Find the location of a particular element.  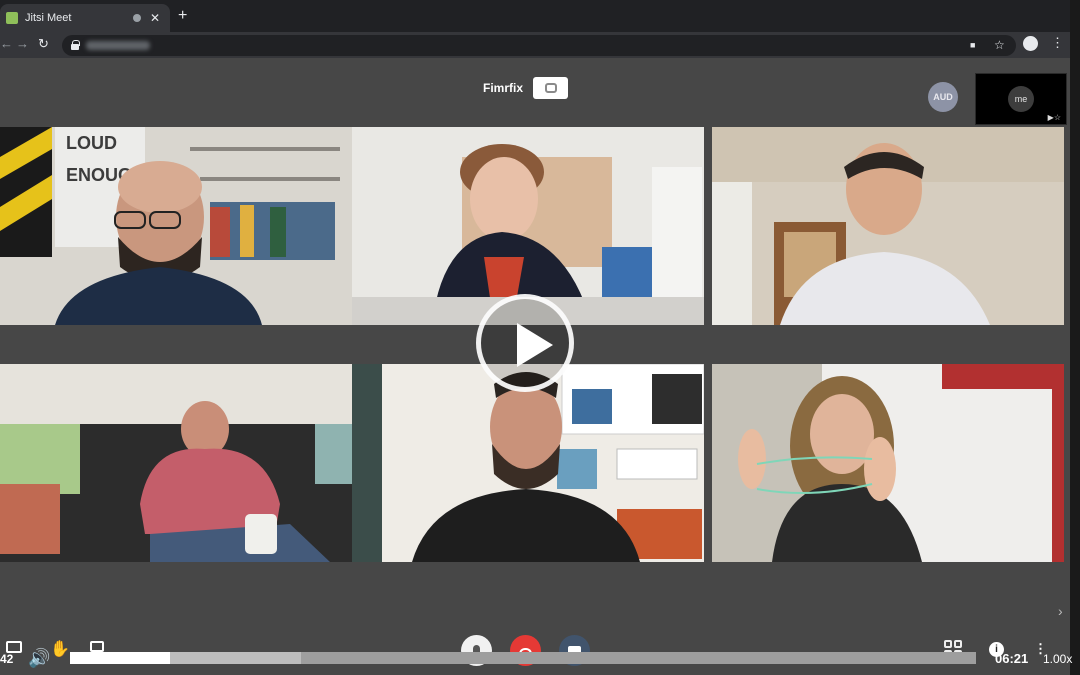

play-icon is located at coordinates (535, 345).